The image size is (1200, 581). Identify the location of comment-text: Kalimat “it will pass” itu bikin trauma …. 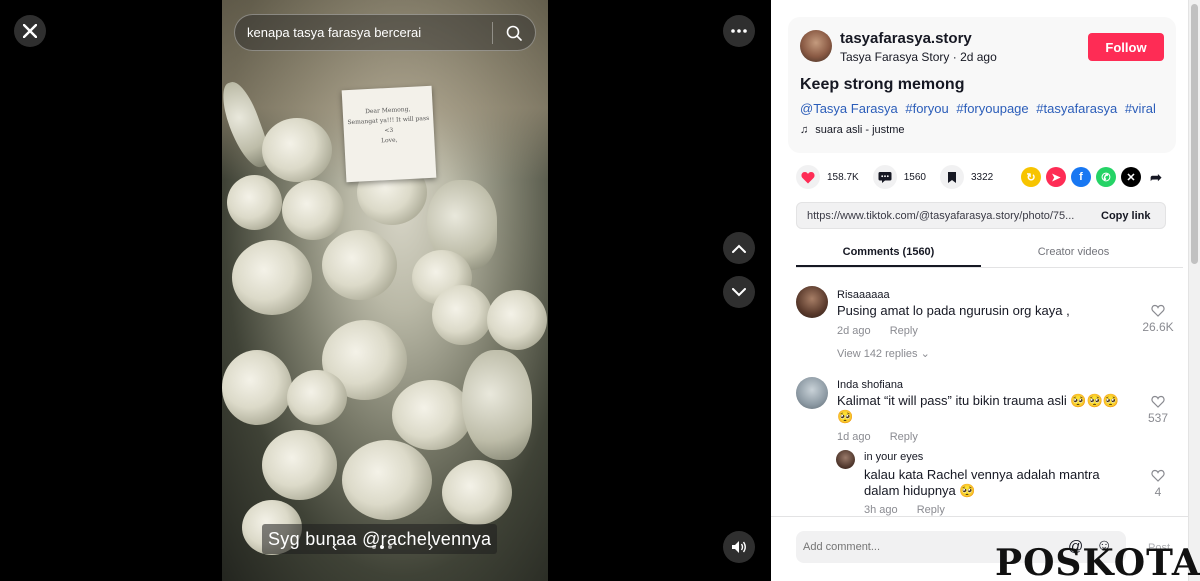
(982, 409).